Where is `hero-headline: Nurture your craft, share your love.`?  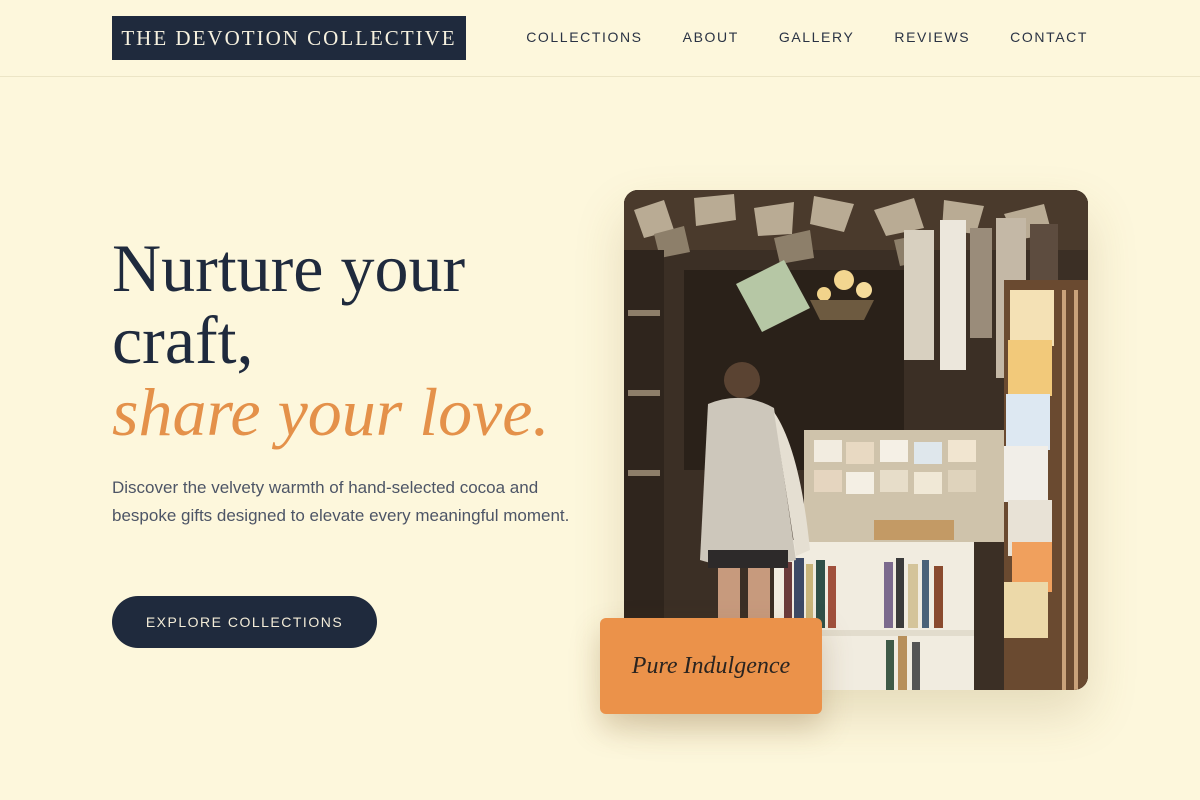 hero-headline: Nurture your craft, share your love. is located at coordinates (352, 340).